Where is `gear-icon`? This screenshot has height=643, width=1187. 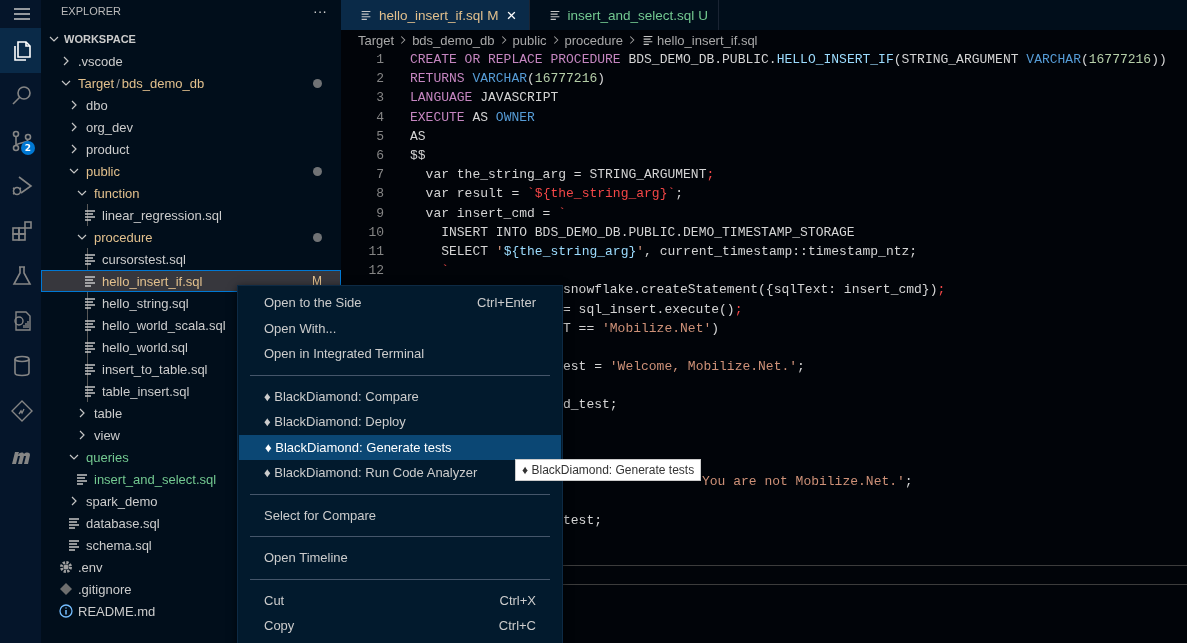
gear-icon is located at coordinates (66, 567).